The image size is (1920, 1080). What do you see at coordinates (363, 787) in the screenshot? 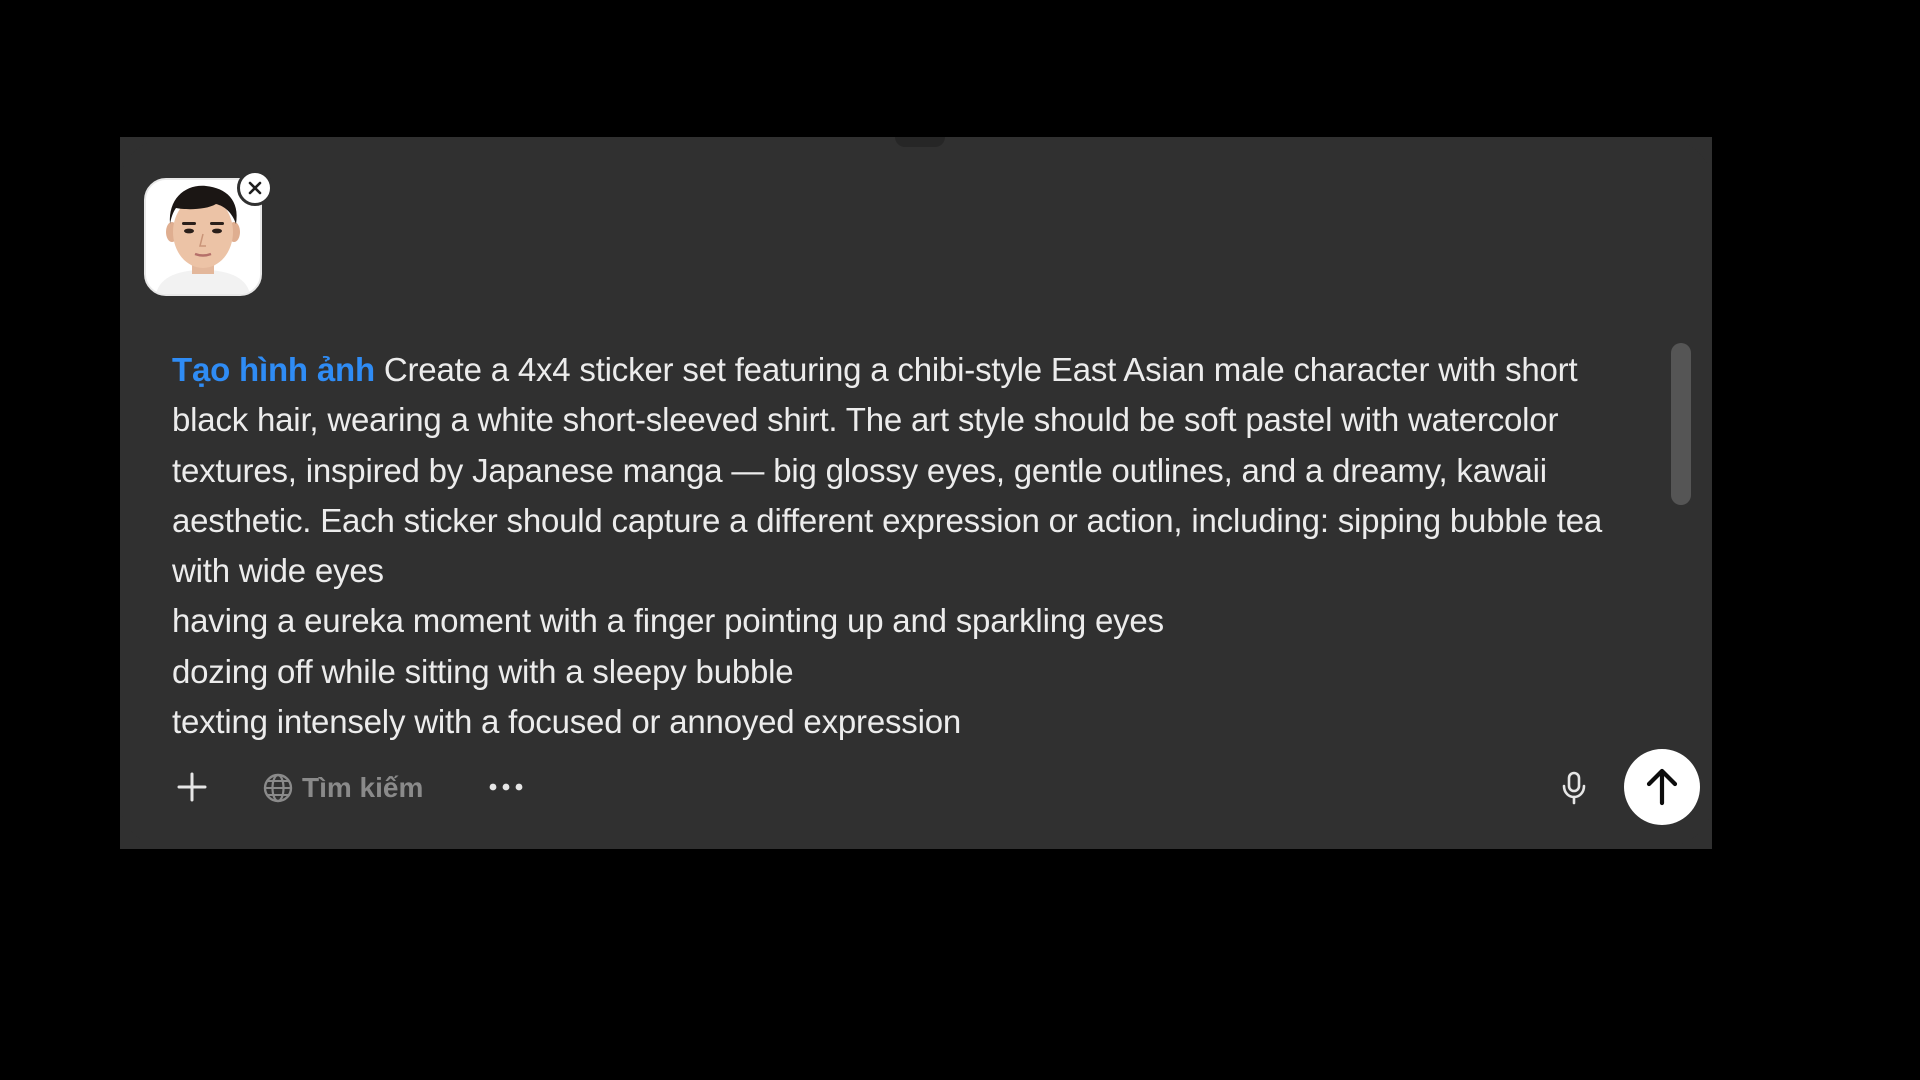
I see `search-button-label: Tìm kiếm` at bounding box center [363, 787].